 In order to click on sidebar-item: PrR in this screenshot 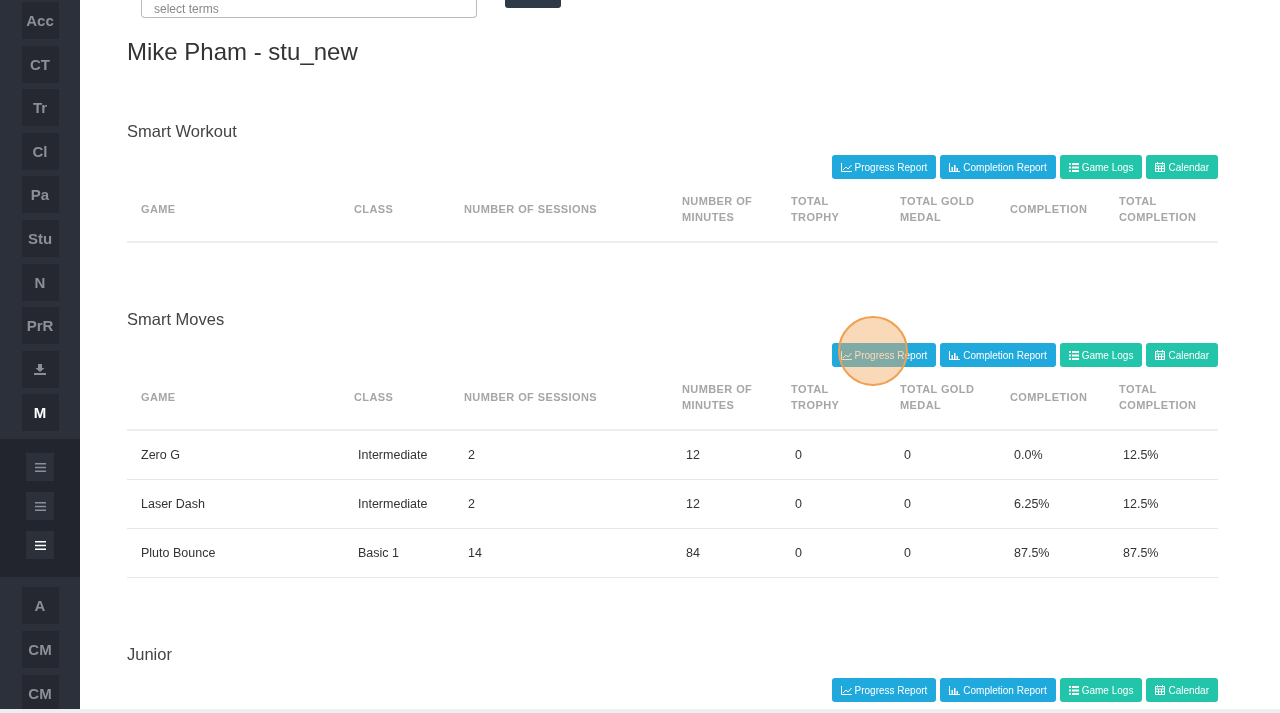, I will do `click(40, 326)`.